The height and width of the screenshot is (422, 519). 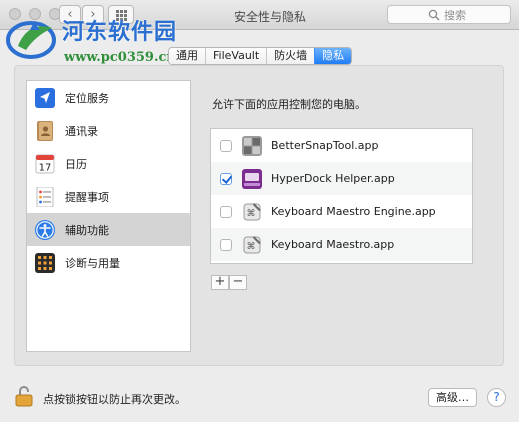 What do you see at coordinates (87, 230) in the screenshot?
I see `sidebar-item-label: 辅助功能` at bounding box center [87, 230].